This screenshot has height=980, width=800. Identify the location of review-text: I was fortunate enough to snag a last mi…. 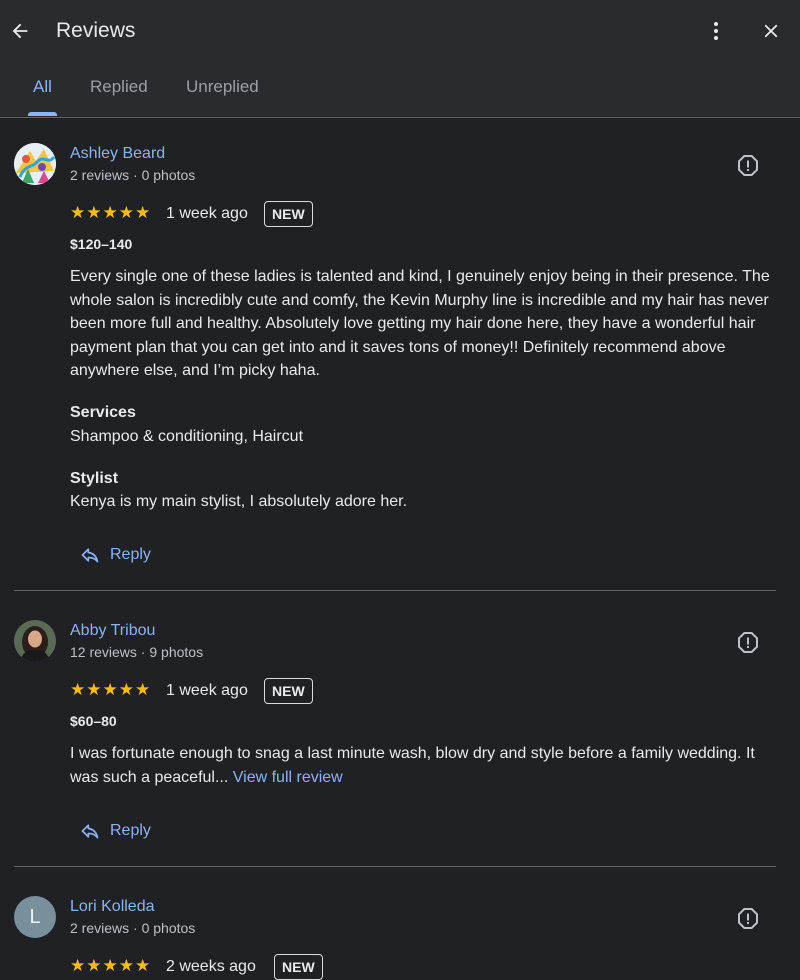
(420, 765).